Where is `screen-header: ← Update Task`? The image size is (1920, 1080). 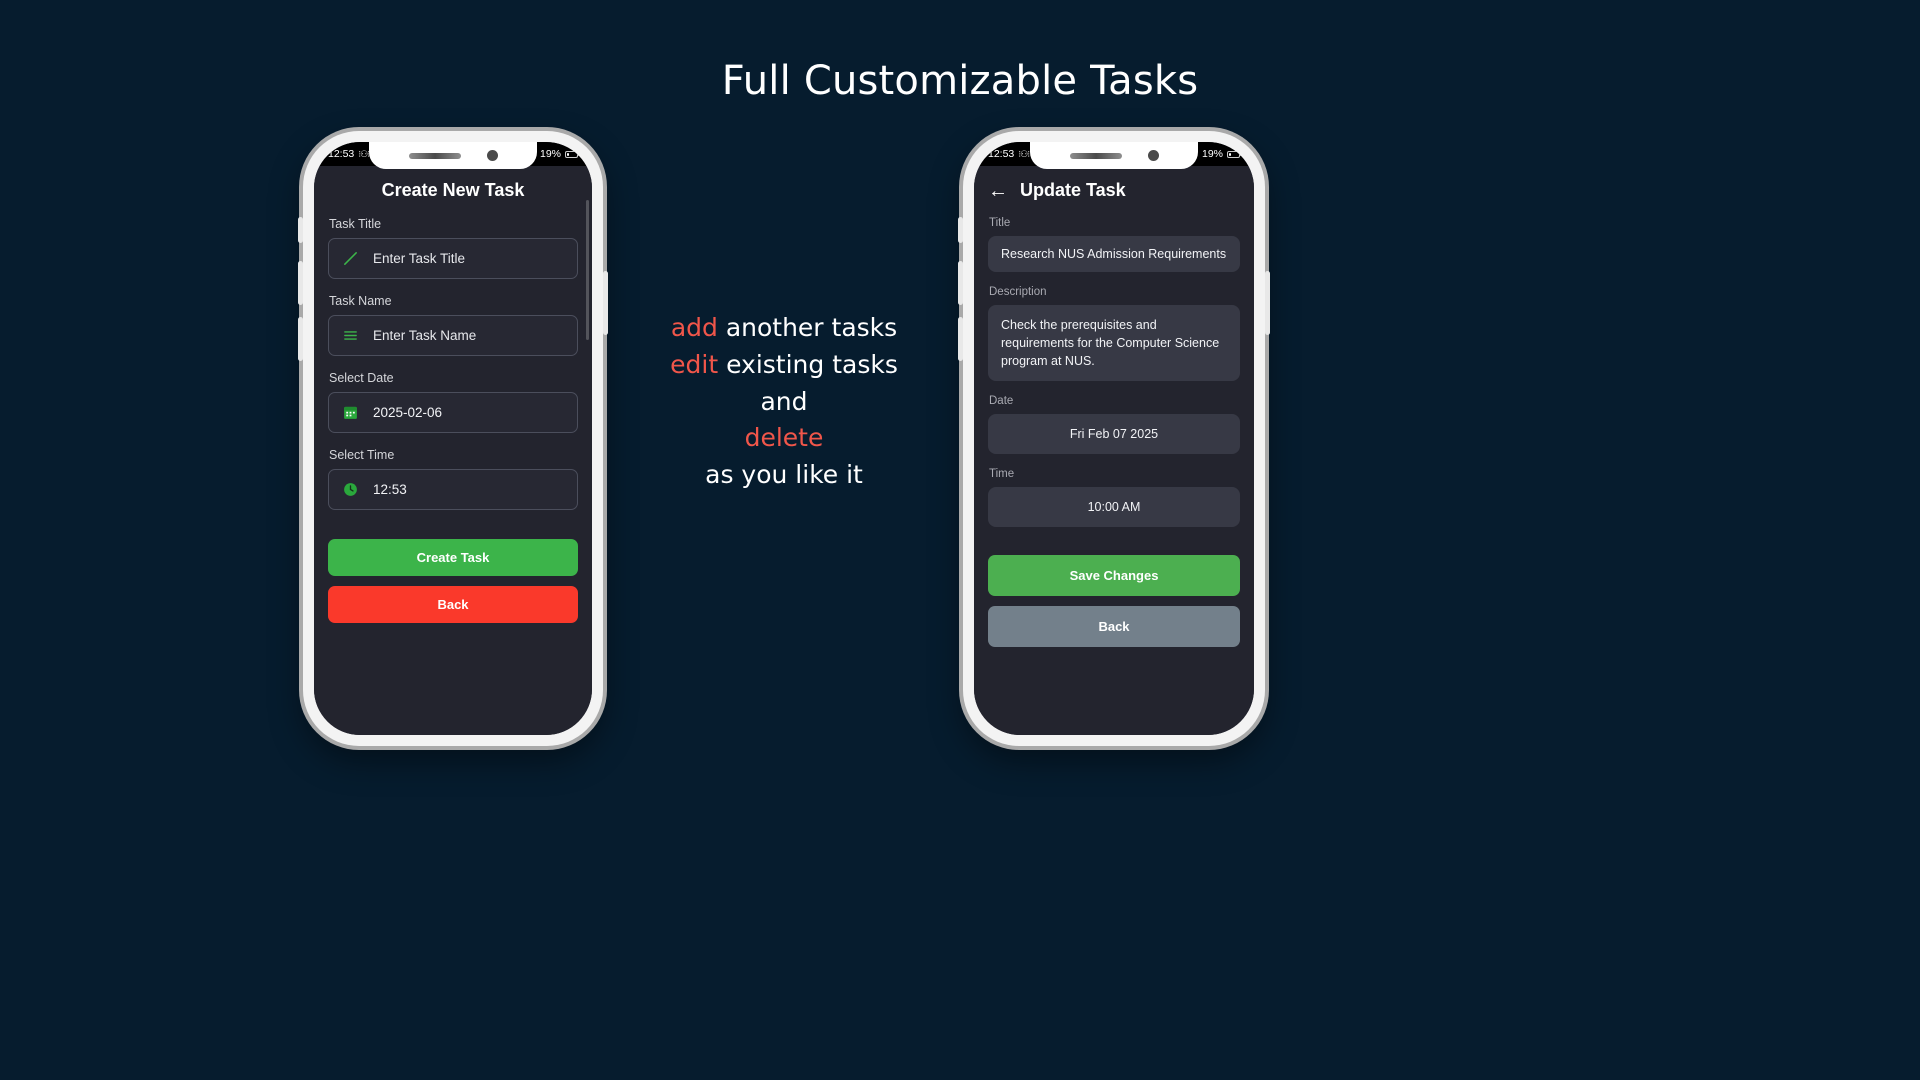
screen-header: ← Update Task is located at coordinates (1114, 191).